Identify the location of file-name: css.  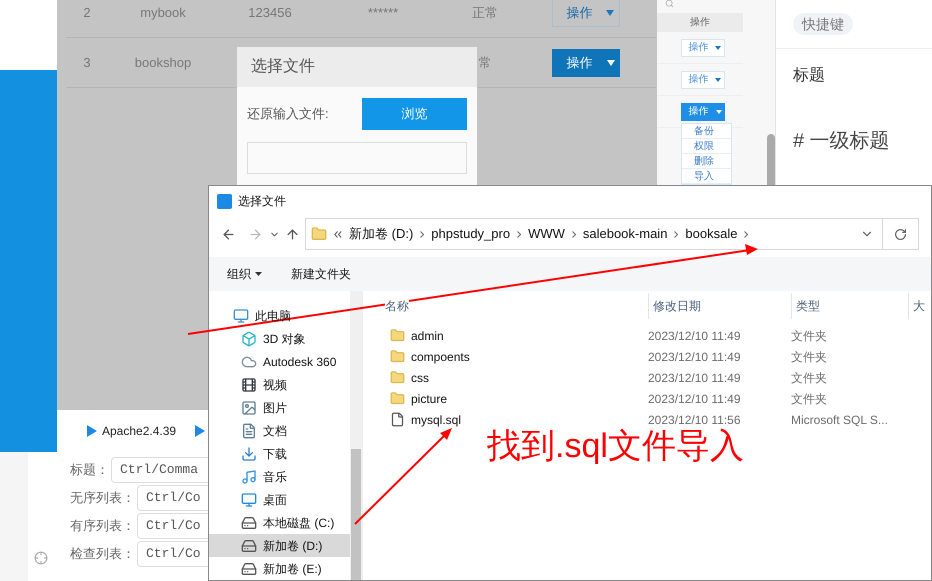
(420, 378).